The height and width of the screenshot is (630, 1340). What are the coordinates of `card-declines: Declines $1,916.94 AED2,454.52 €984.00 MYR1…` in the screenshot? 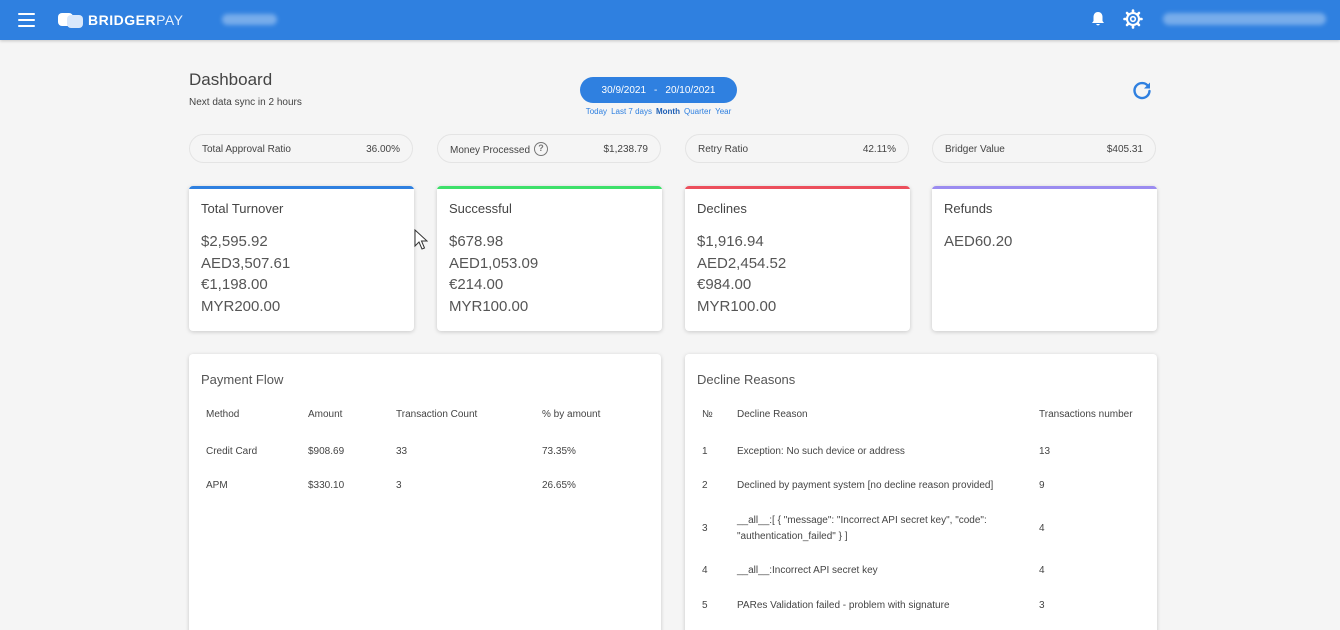 It's located at (797, 258).